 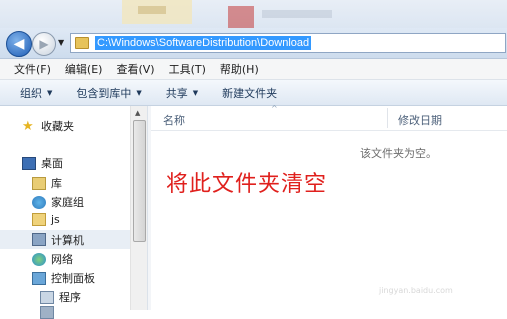 What do you see at coordinates (39, 239) in the screenshot?
I see `computer-icon` at bounding box center [39, 239].